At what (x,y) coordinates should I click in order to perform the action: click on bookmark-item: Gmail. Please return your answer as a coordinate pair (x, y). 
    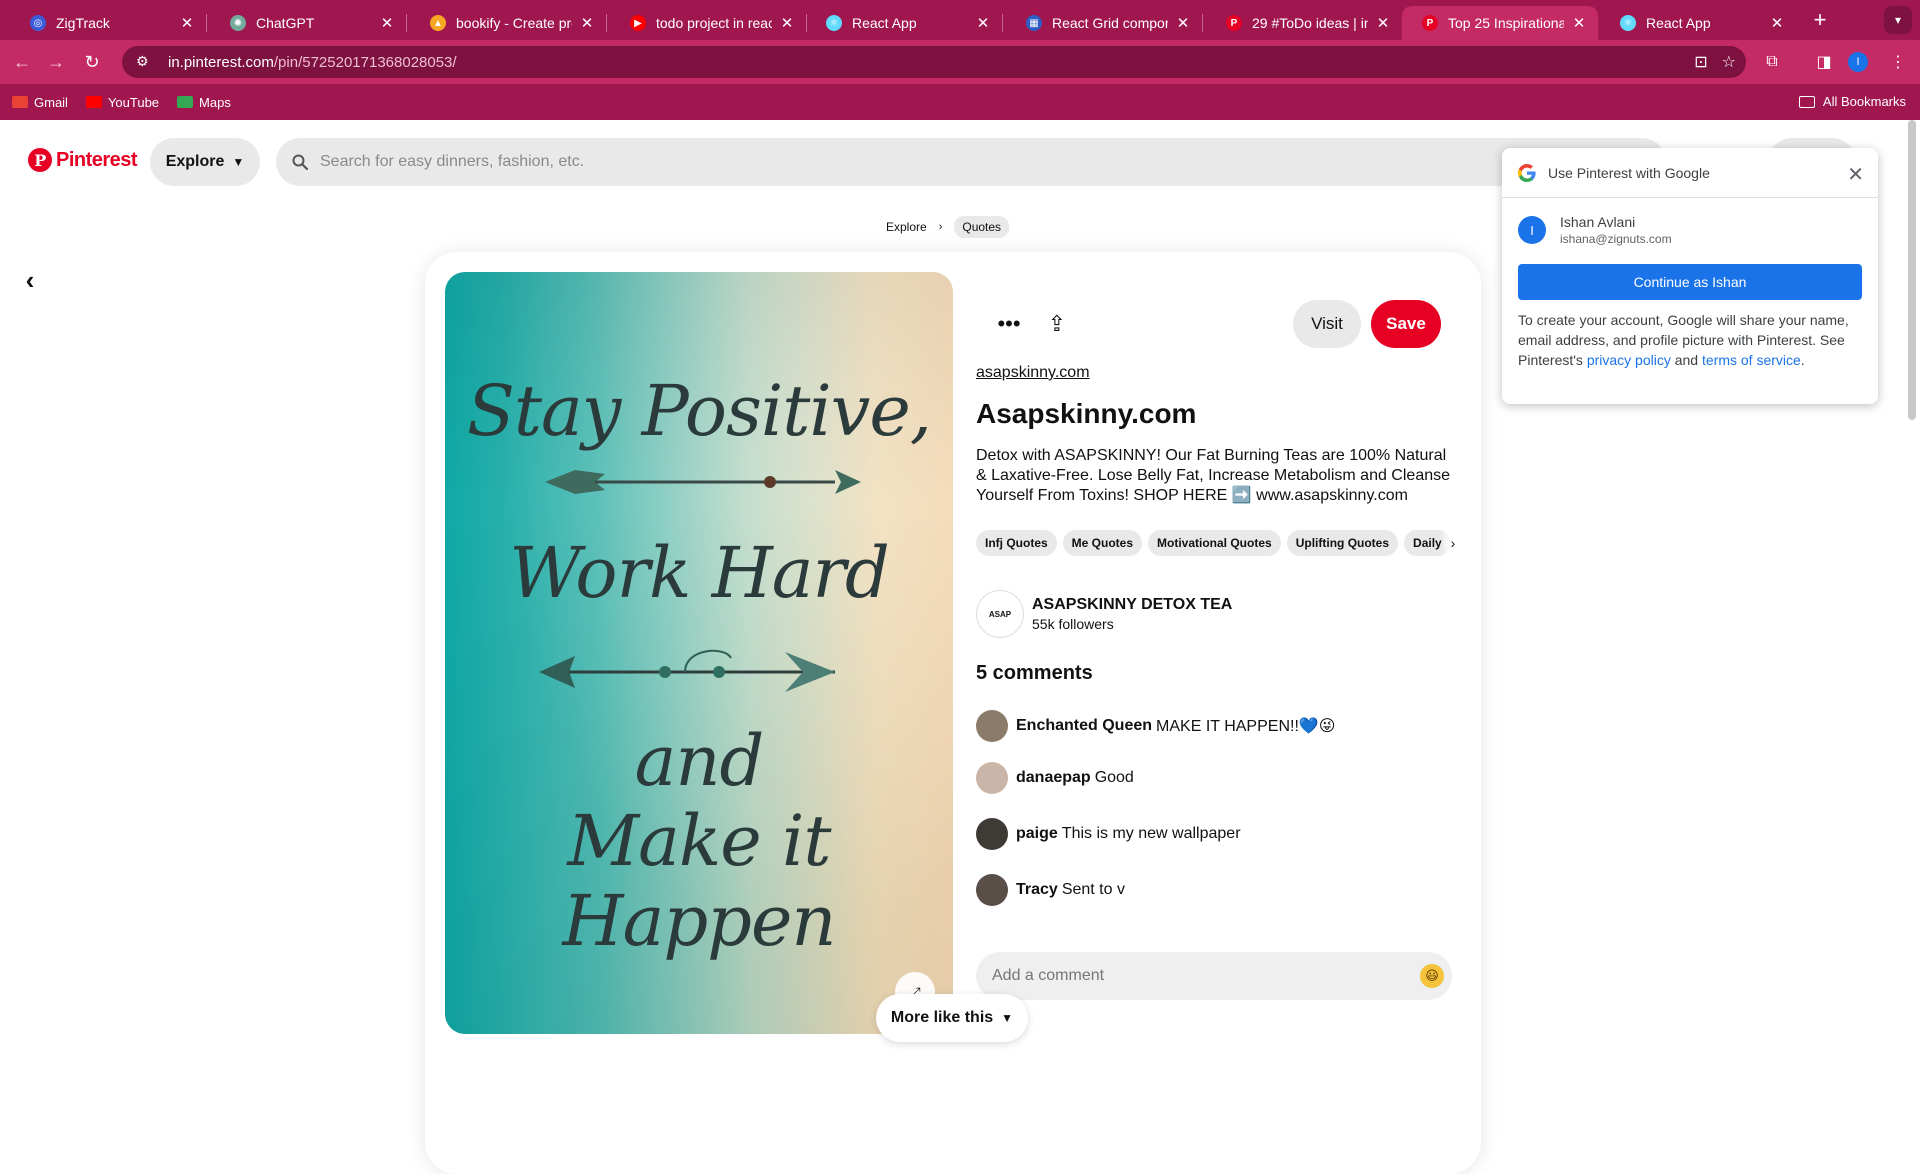
    Looking at the image, I should click on (40, 102).